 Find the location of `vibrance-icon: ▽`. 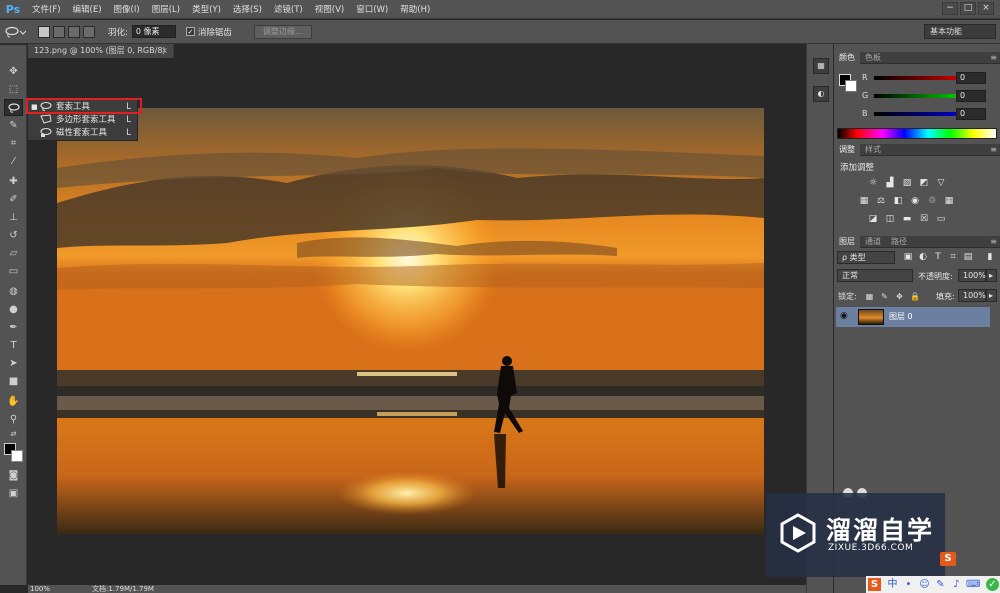

vibrance-icon: ▽ is located at coordinates (941, 183).